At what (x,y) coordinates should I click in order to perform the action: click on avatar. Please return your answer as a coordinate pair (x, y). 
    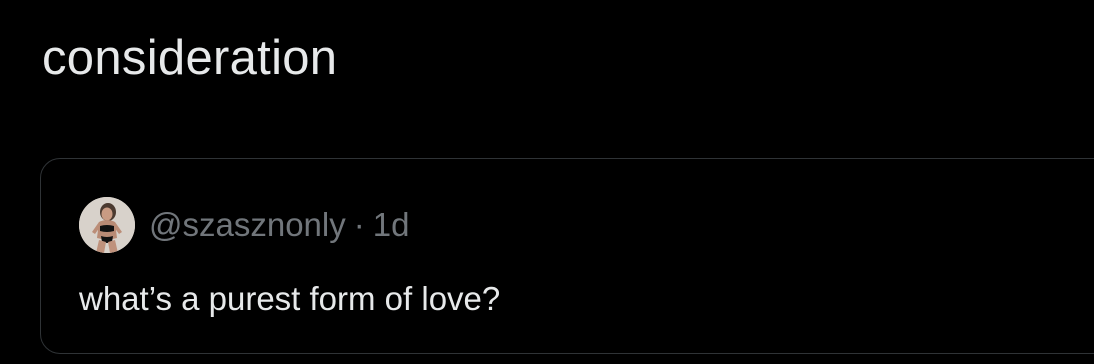
    Looking at the image, I should click on (107, 225).